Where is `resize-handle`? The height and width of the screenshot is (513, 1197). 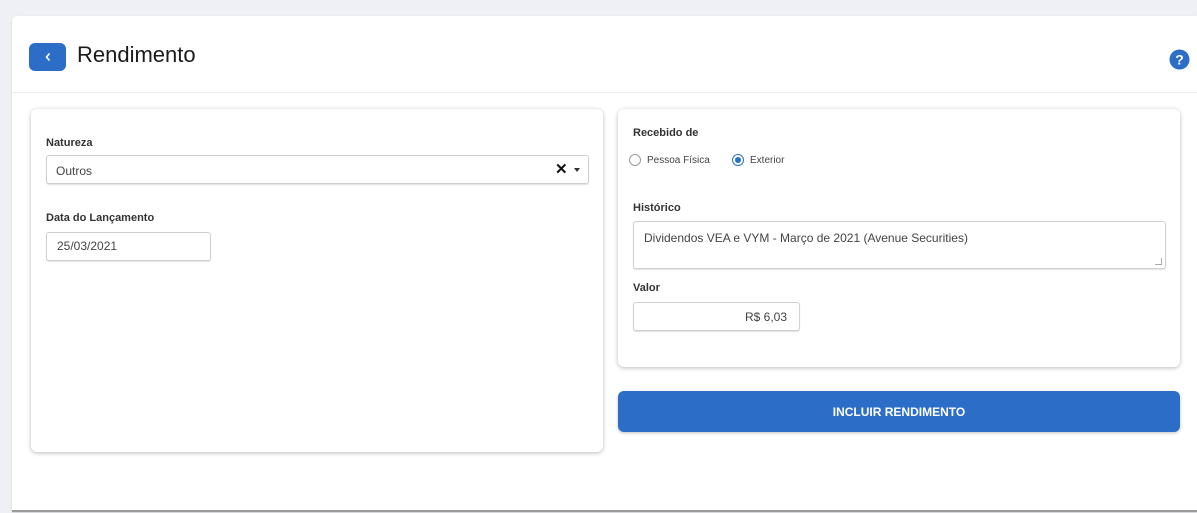
resize-handle is located at coordinates (1158, 261).